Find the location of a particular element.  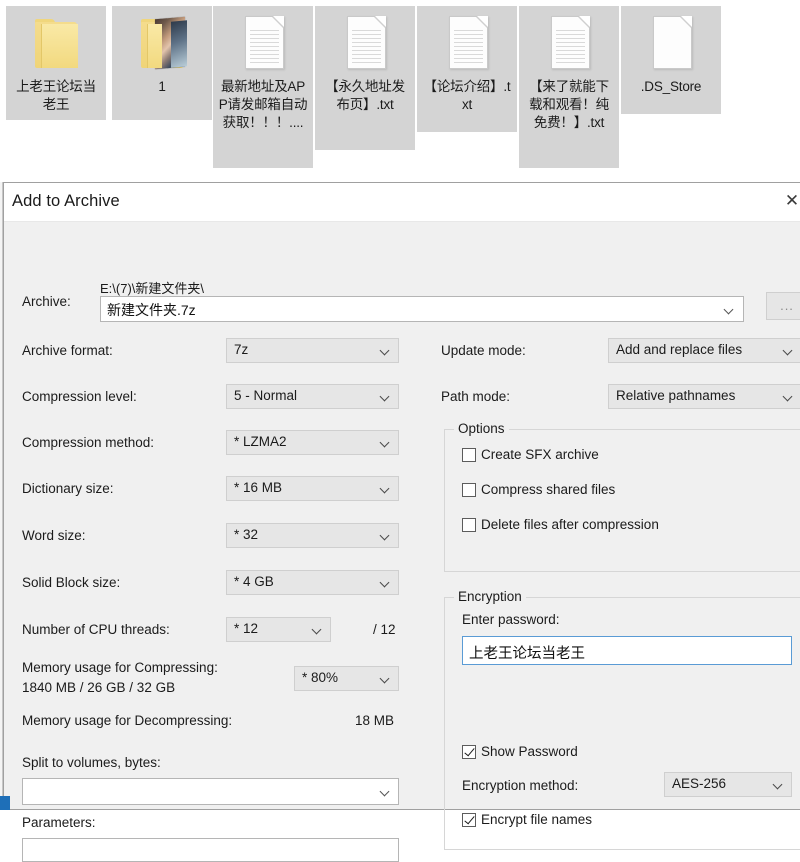

parameters-input is located at coordinates (210, 850).